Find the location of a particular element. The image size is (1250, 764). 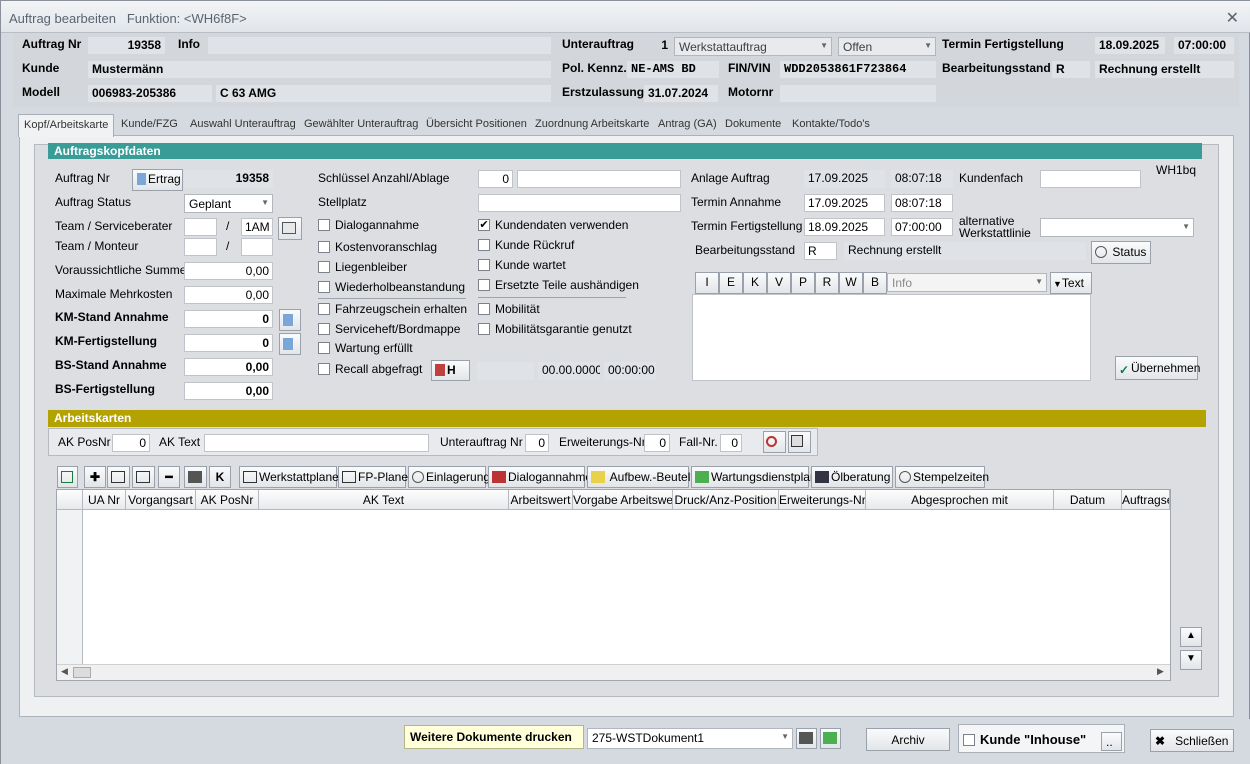

bs-fert-input: 0,00 is located at coordinates (228, 391).